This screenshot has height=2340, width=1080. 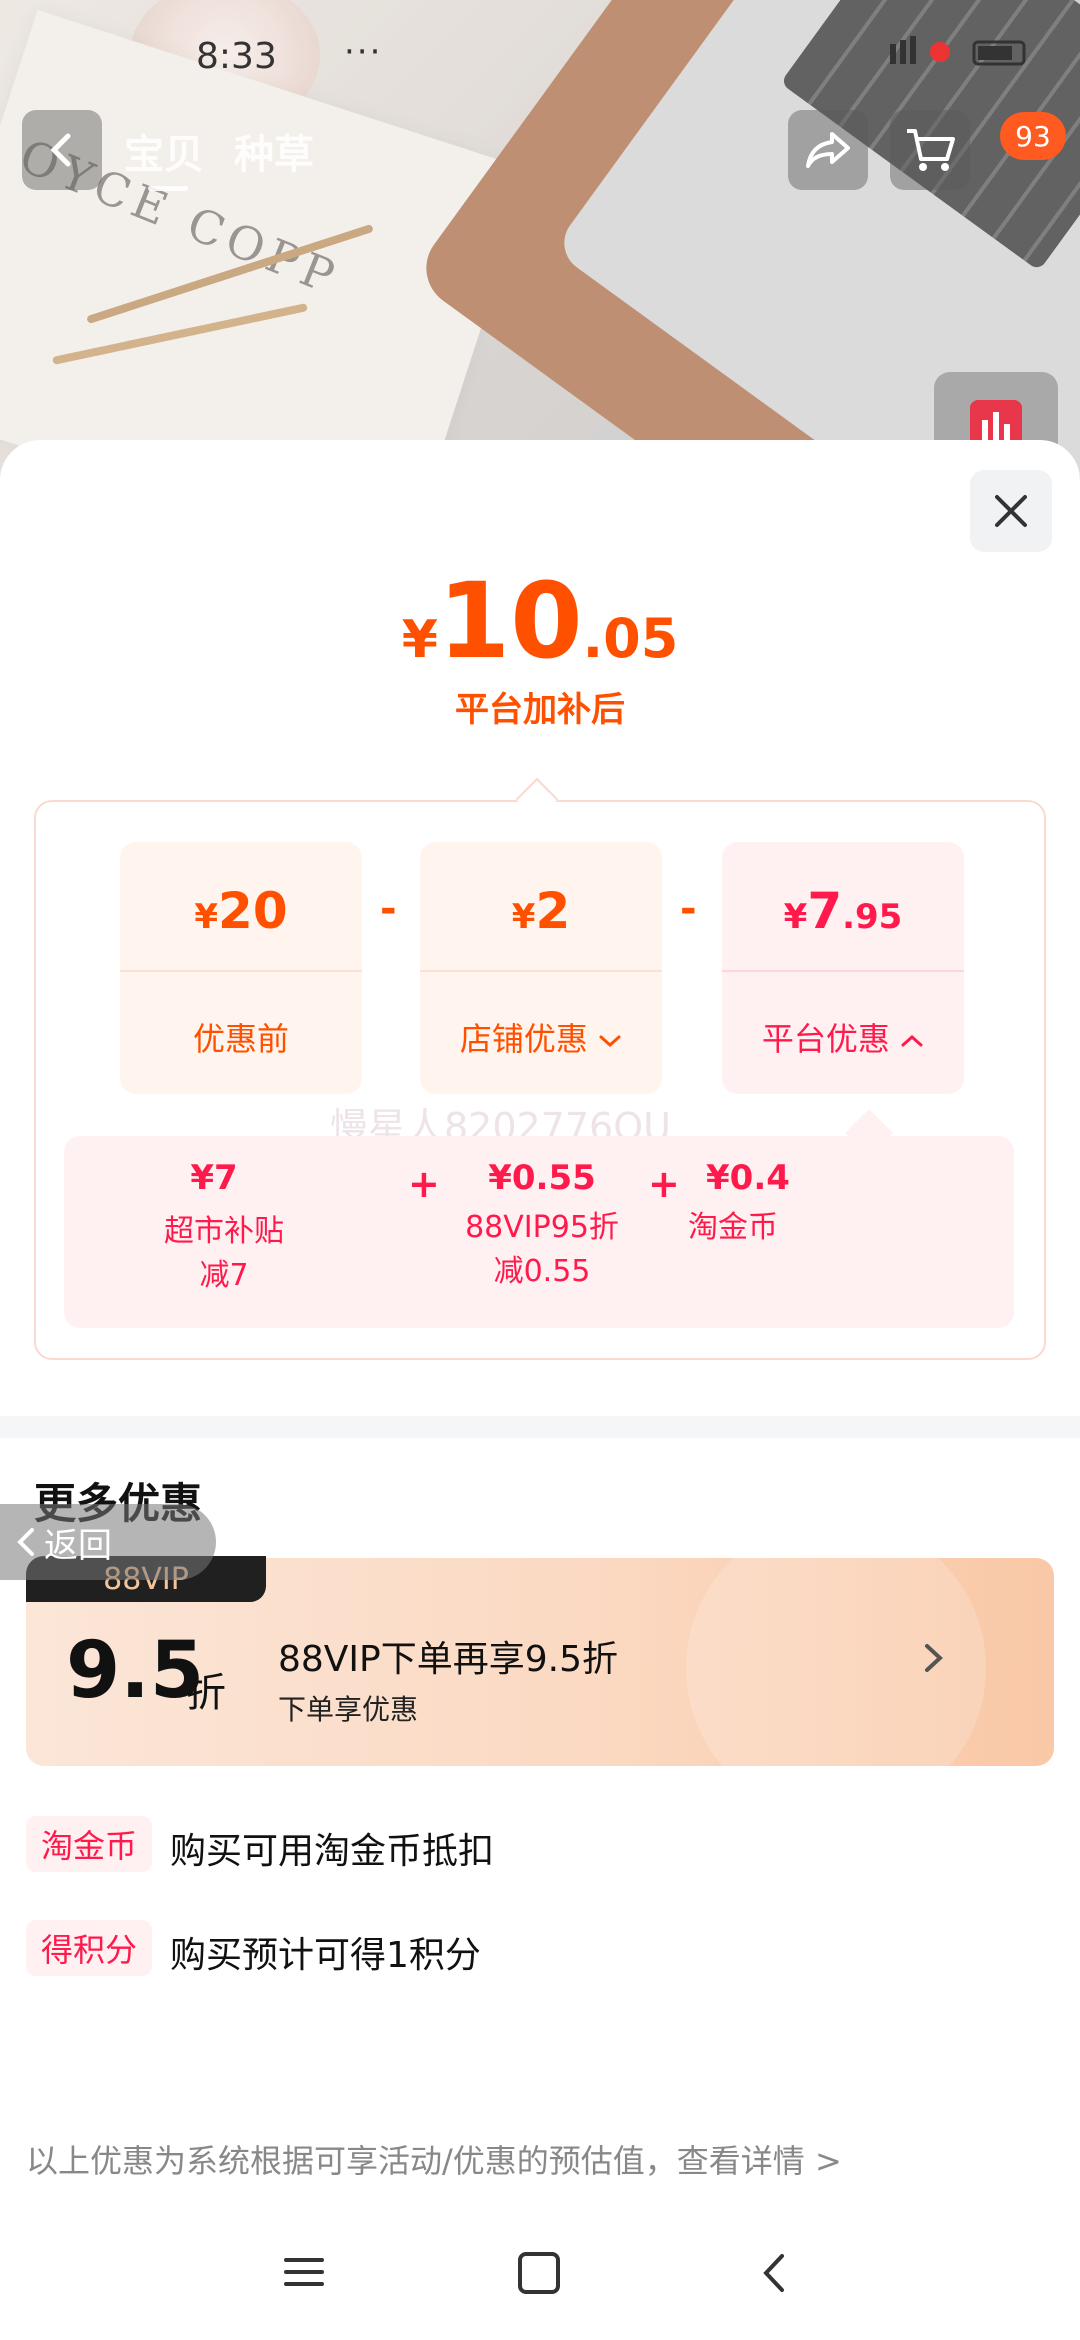 What do you see at coordinates (348, 1709) in the screenshot?
I see `vip-offer-subtitle: 下单享优惠` at bounding box center [348, 1709].